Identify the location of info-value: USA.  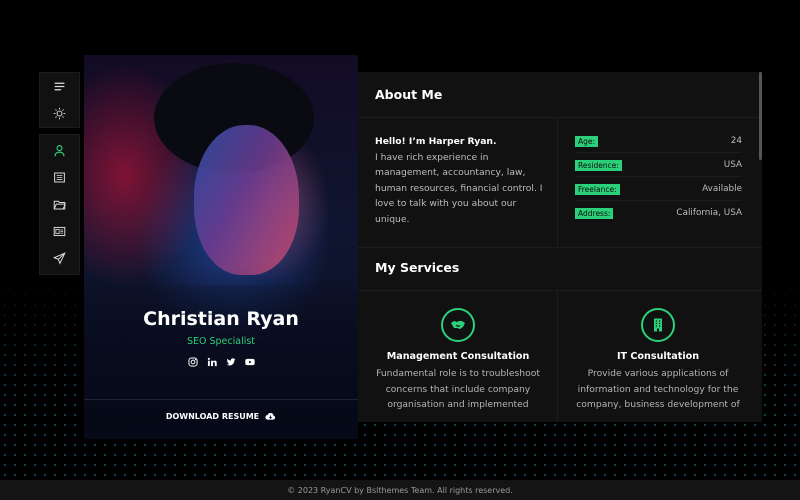
(732, 165).